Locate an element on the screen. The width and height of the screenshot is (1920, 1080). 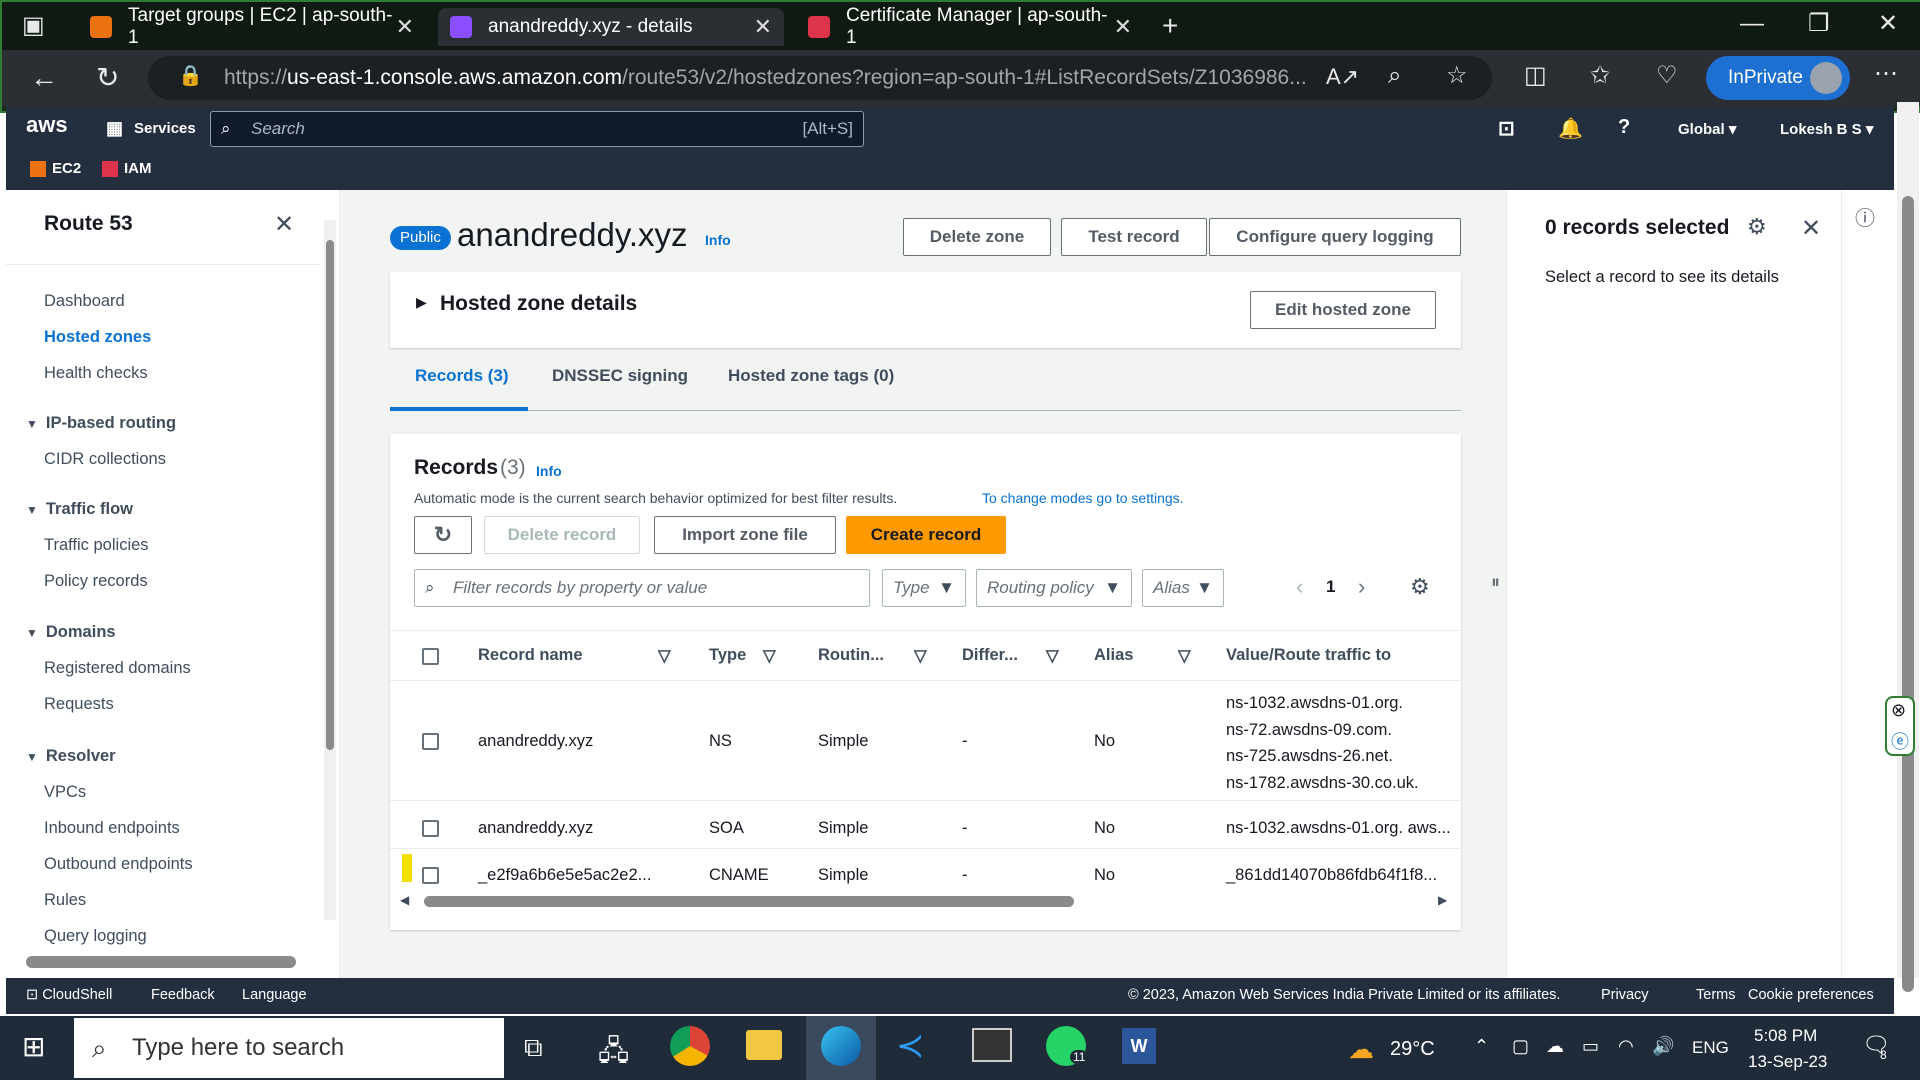
file-explorer-icon is located at coordinates (764, 1045).